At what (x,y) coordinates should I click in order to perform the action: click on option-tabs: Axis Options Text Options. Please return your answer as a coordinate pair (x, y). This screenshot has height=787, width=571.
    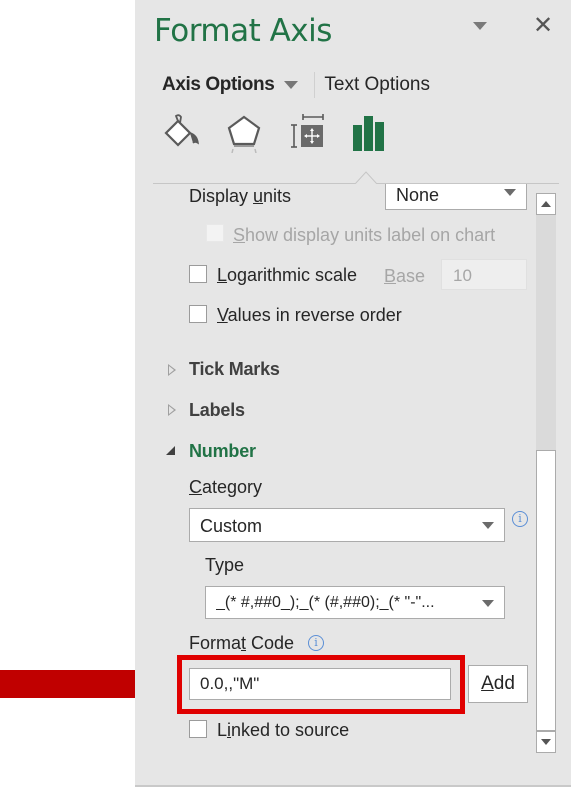
    Looking at the image, I should click on (296, 85).